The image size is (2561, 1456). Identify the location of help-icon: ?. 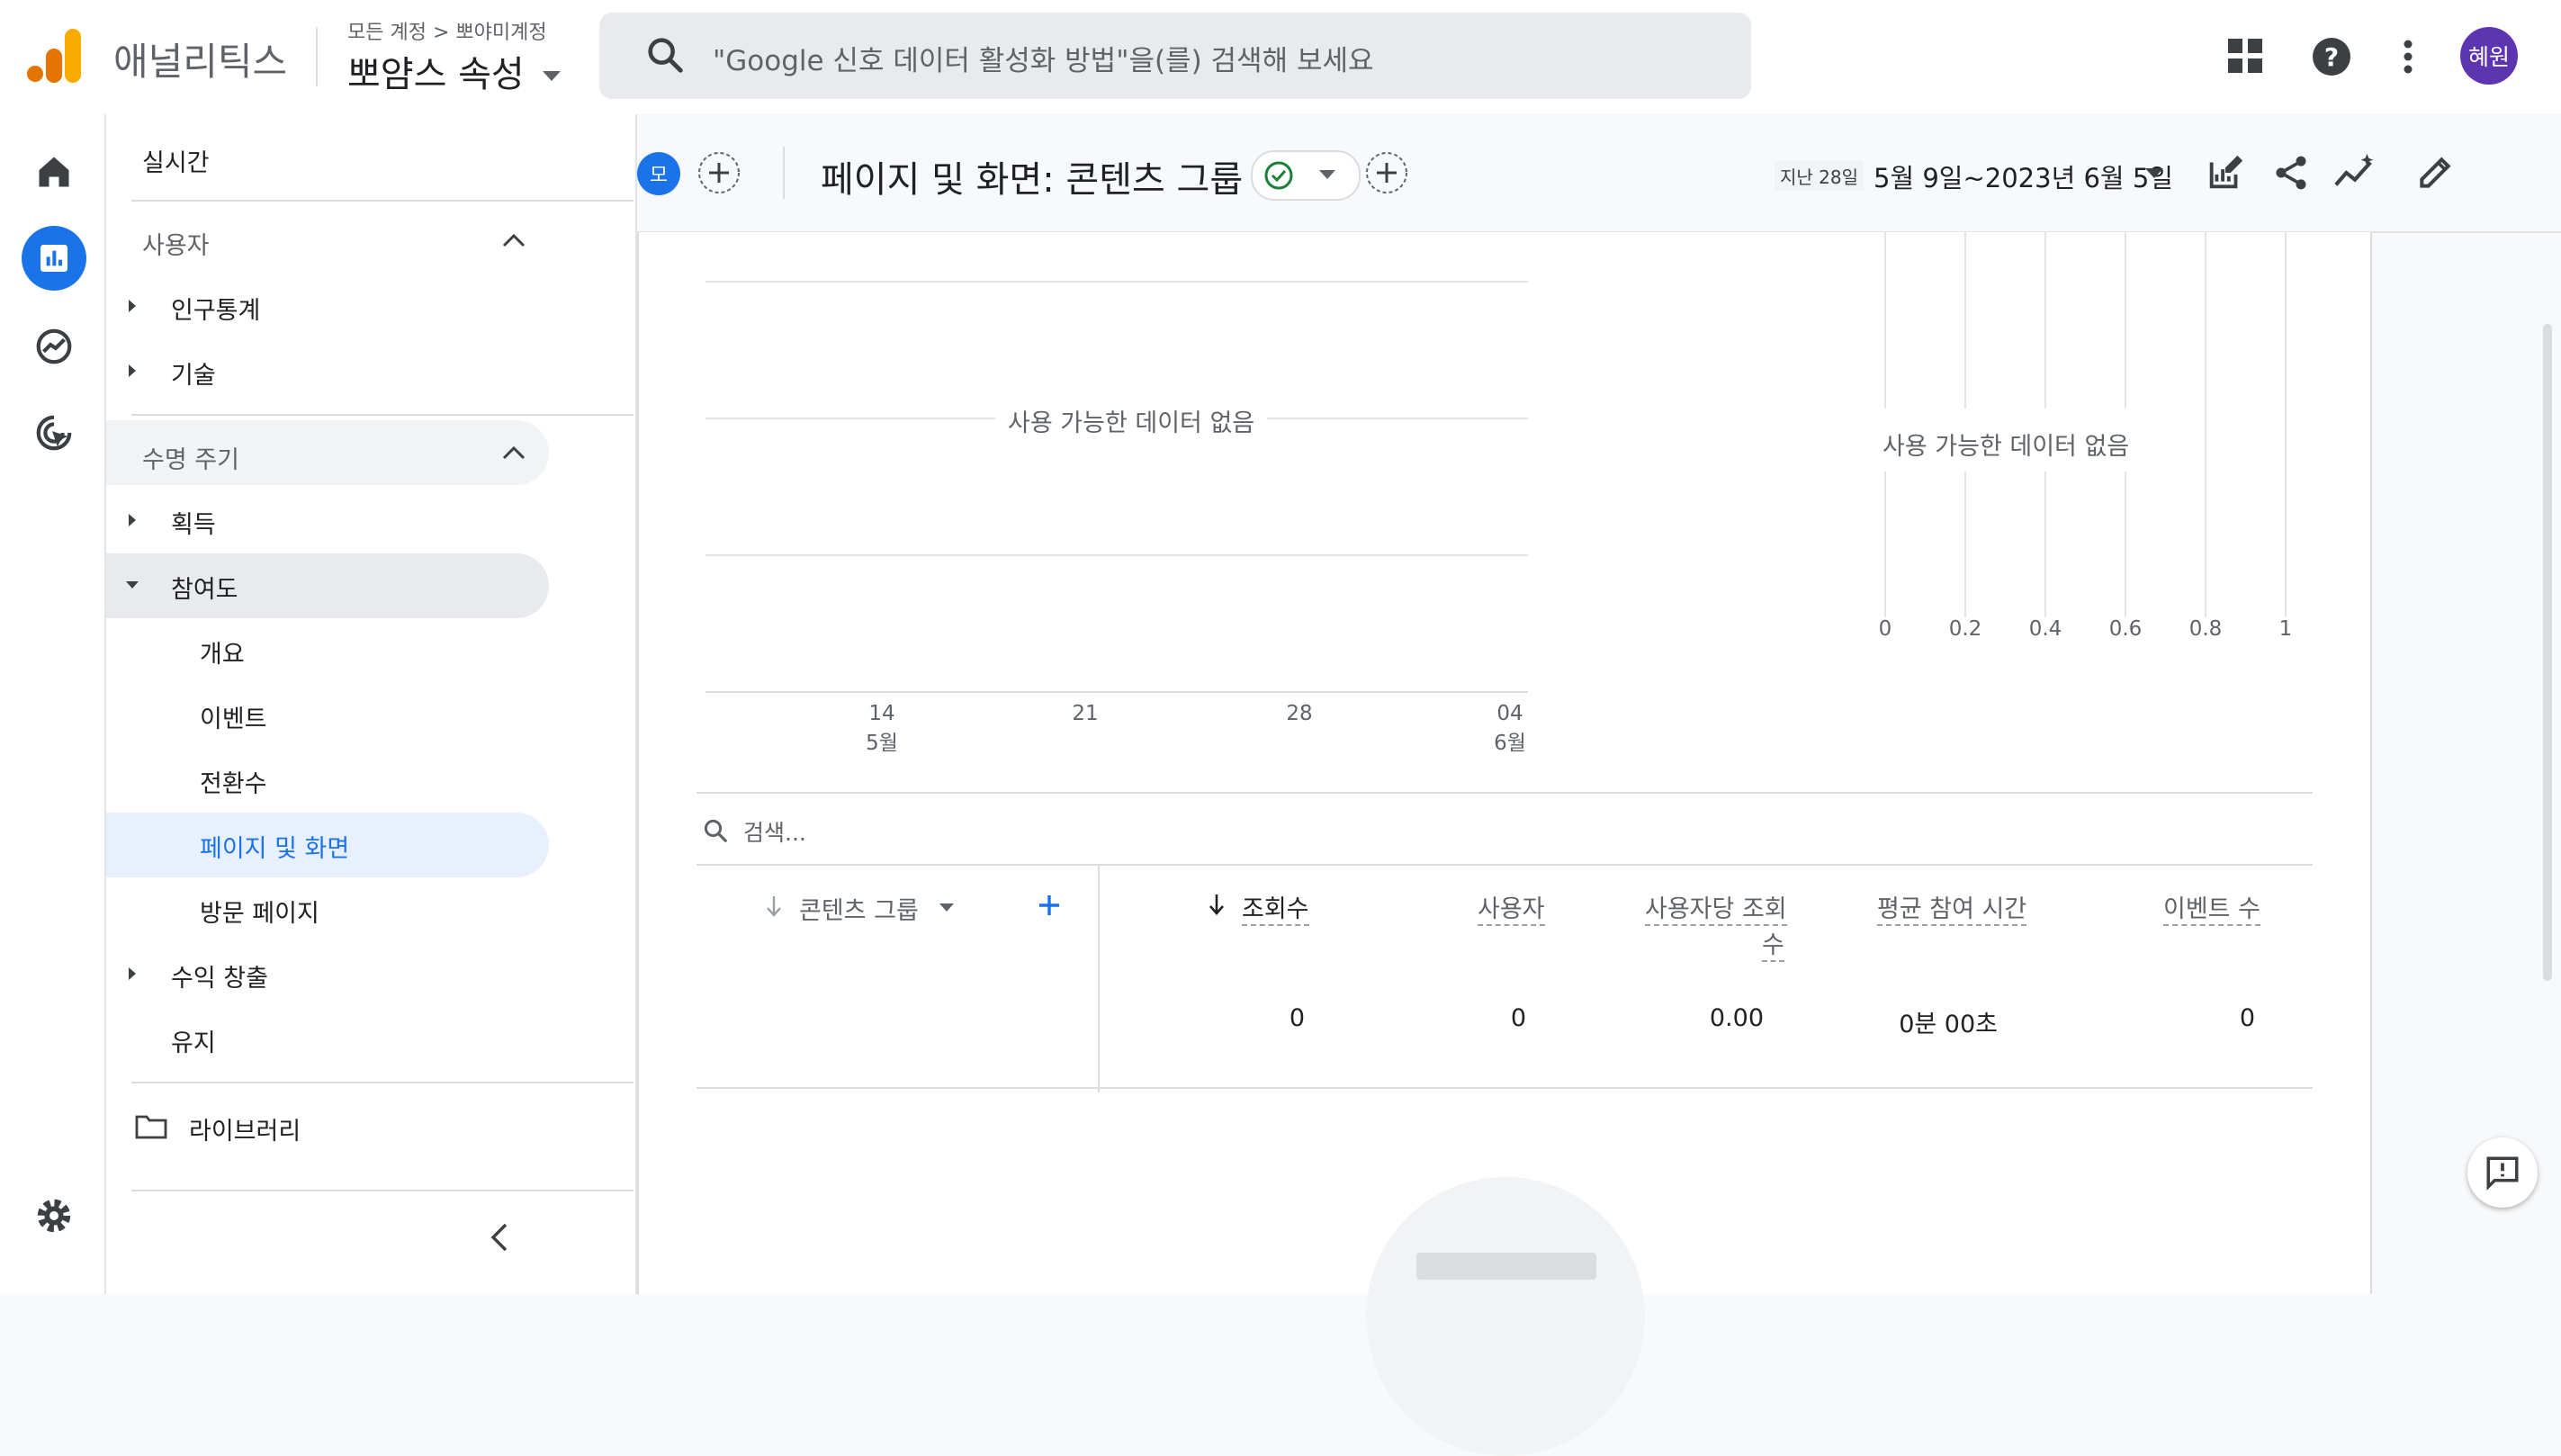
(2332, 57).